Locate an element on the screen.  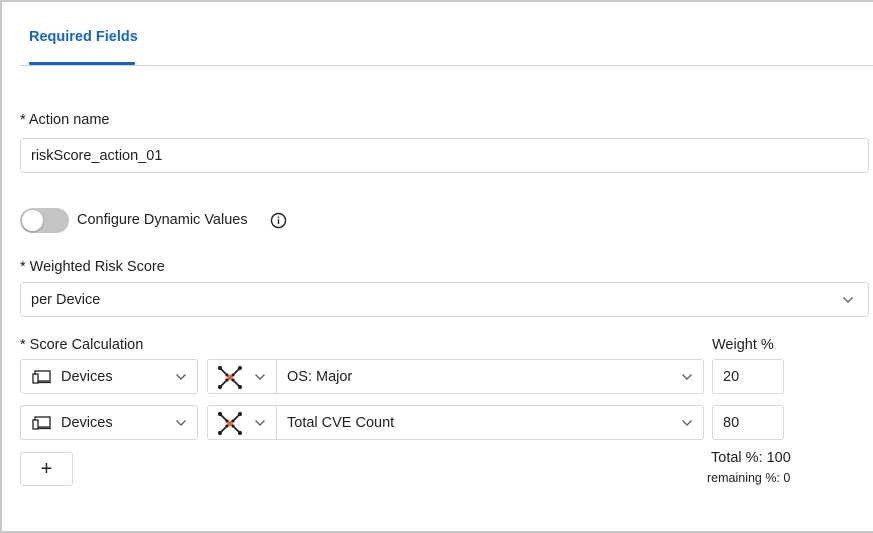
attribute-select-value: Total CVE Count is located at coordinates (341, 422).